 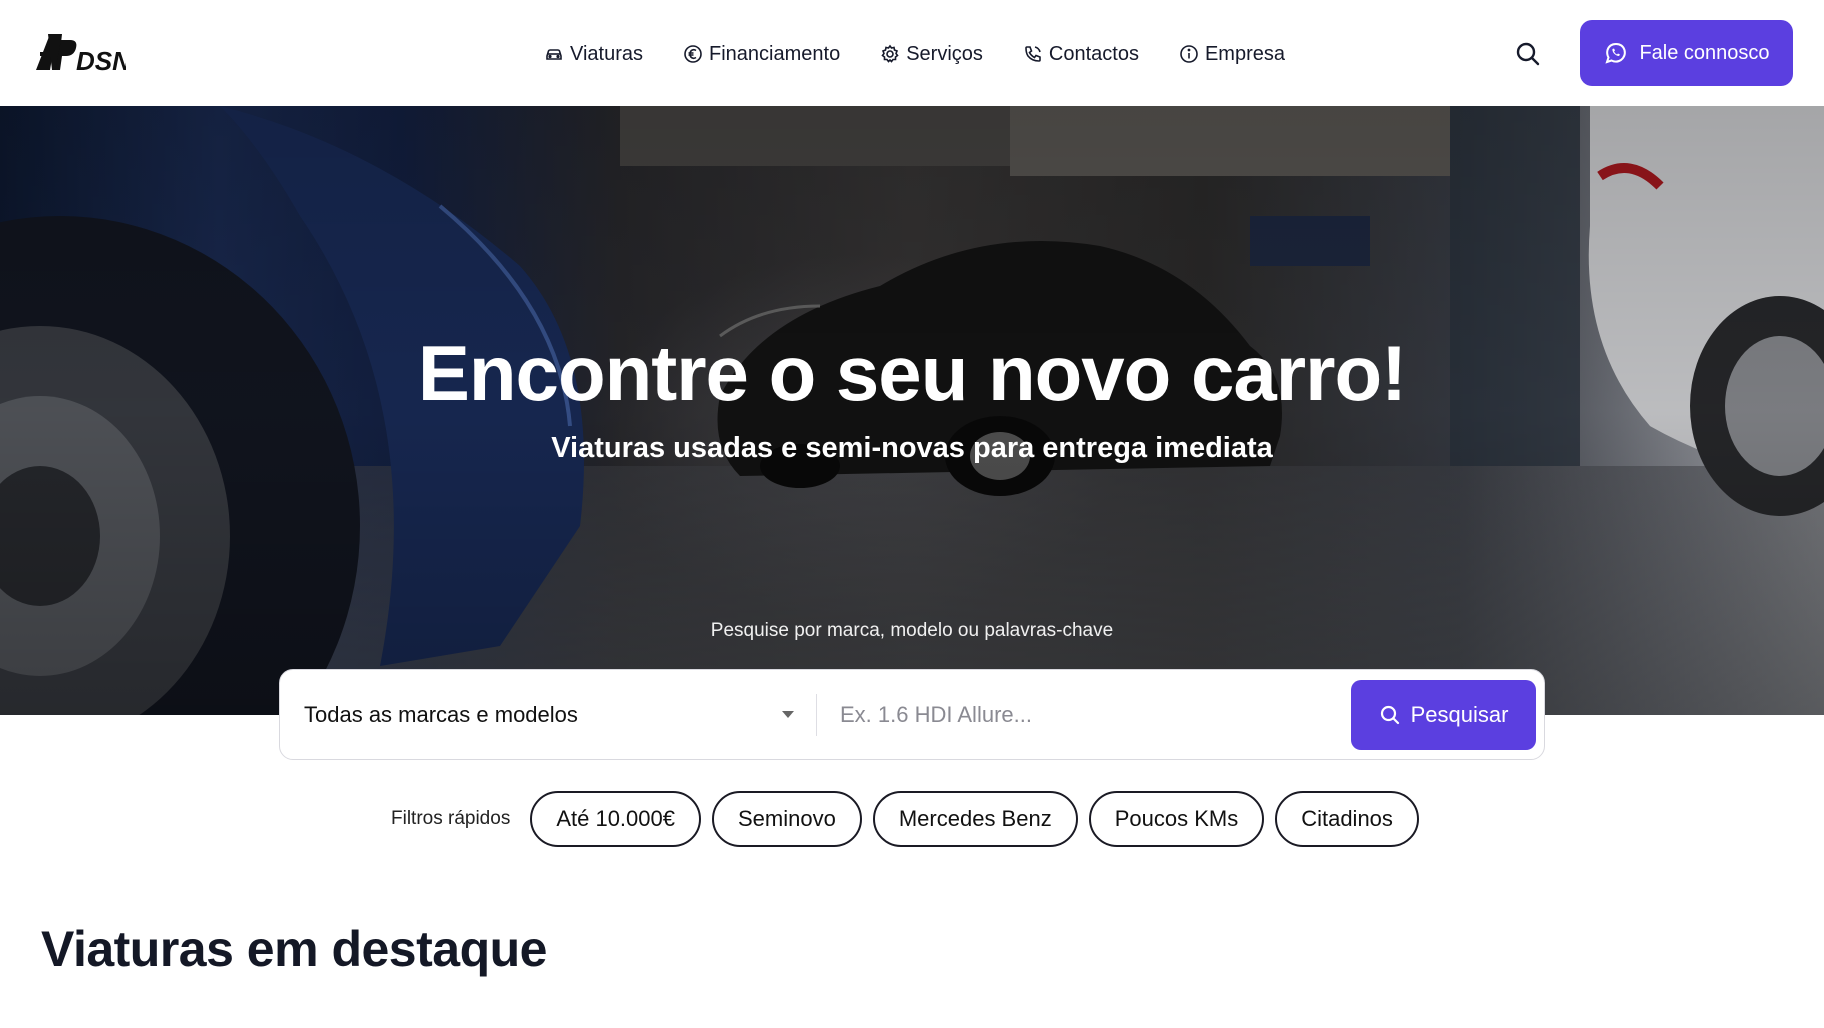 What do you see at coordinates (1704, 52) in the screenshot?
I see `cta-label: Fale connosco` at bounding box center [1704, 52].